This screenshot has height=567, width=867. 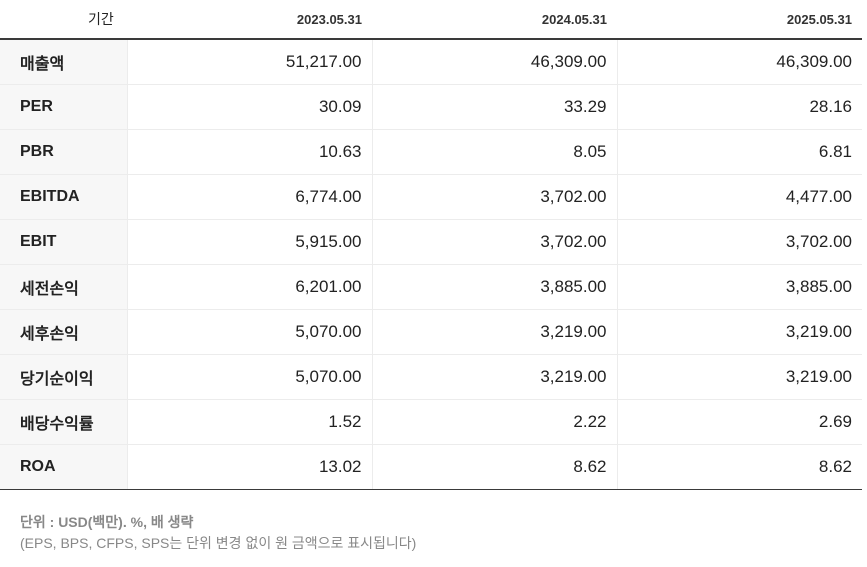 What do you see at coordinates (249, 107) in the screenshot?
I see `table-cell: 30.09` at bounding box center [249, 107].